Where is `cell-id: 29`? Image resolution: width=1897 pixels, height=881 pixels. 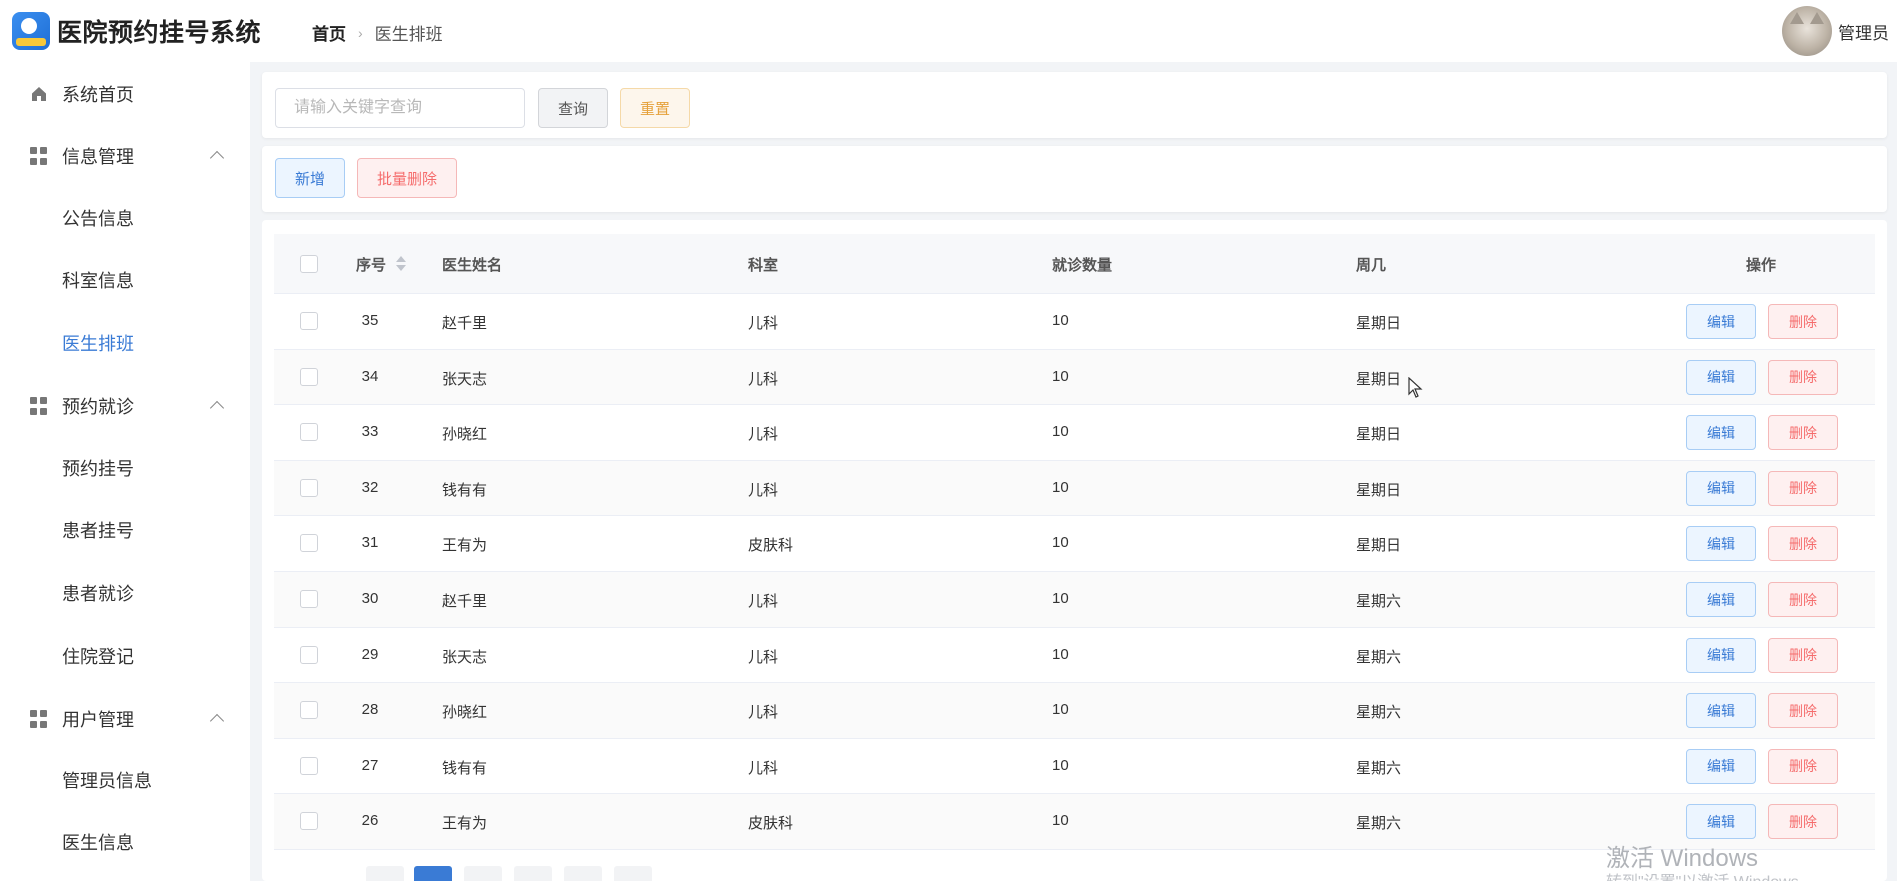 cell-id: 29 is located at coordinates (370, 654).